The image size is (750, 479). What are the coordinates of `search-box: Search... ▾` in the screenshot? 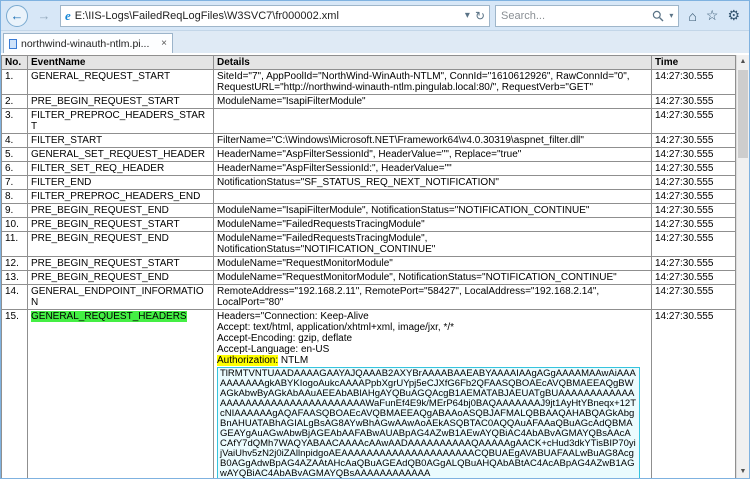 It's located at (587, 15).